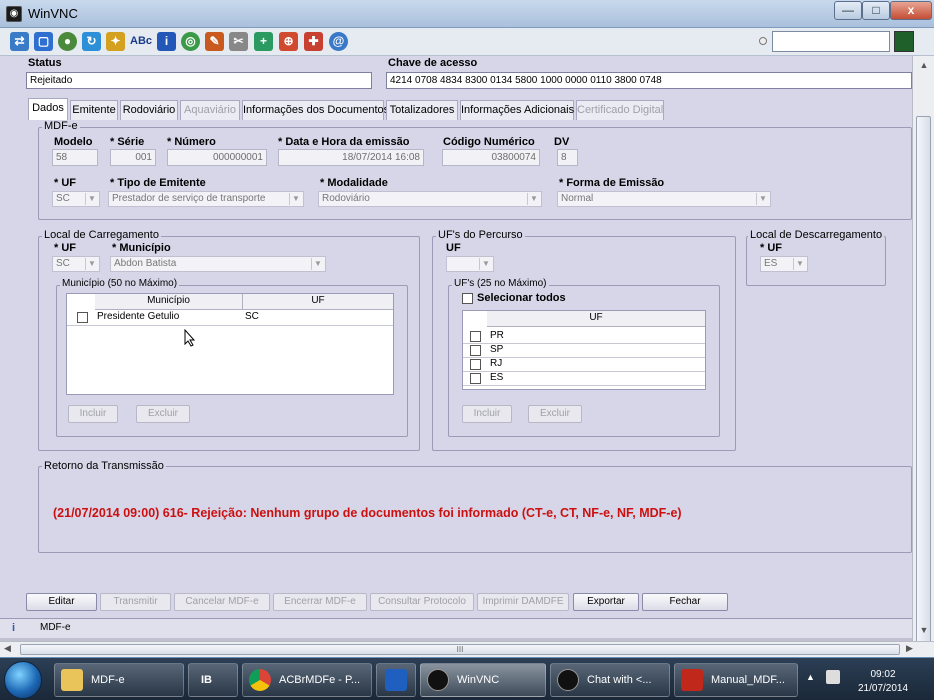  I want to click on scroll-up-icon: ▲, so click(924, 65).